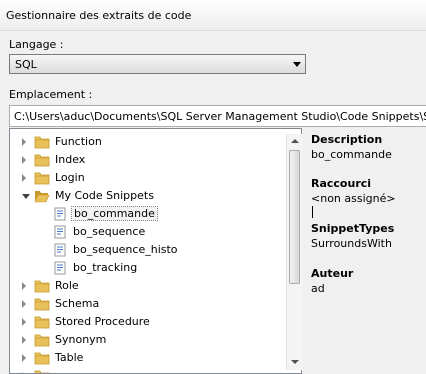 The height and width of the screenshot is (374, 426). I want to click on folder-item: Index, so click(148, 160).